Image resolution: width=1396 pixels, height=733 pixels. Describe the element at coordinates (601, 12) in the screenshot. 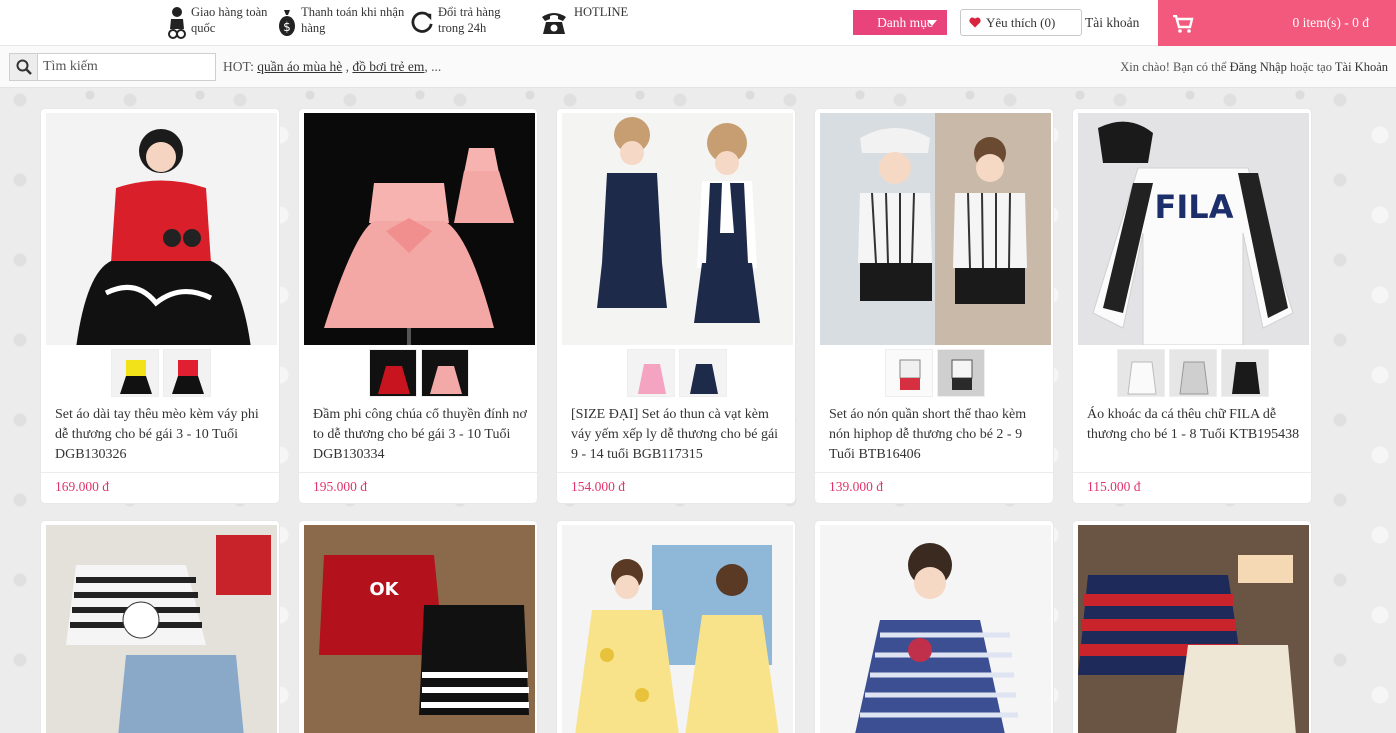

I see `hotline-label: HOTLINE` at that location.